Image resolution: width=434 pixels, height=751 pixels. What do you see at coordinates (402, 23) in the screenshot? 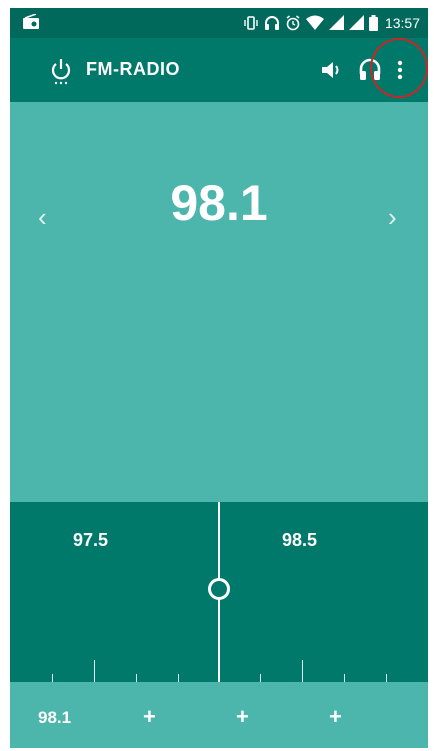
I see `status-time: 13:57` at bounding box center [402, 23].